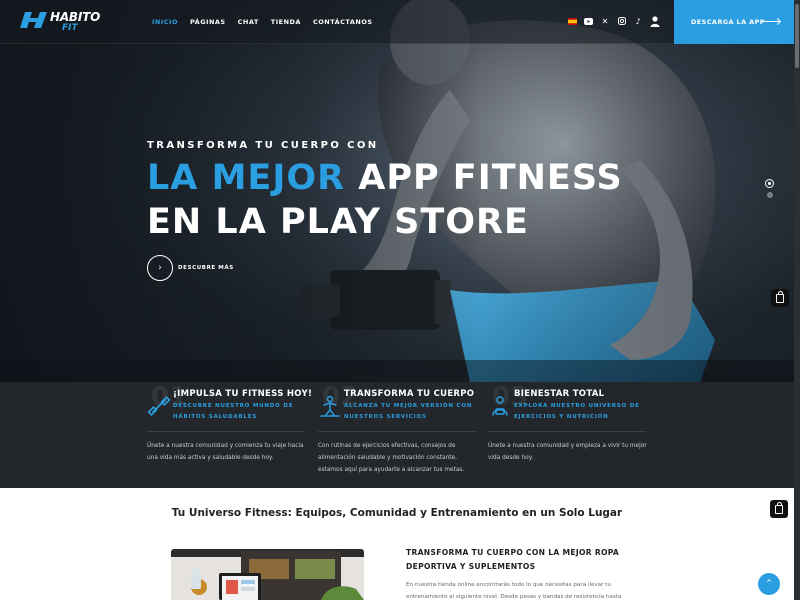  I want to click on scrollbar-thumb, so click(797, 36).